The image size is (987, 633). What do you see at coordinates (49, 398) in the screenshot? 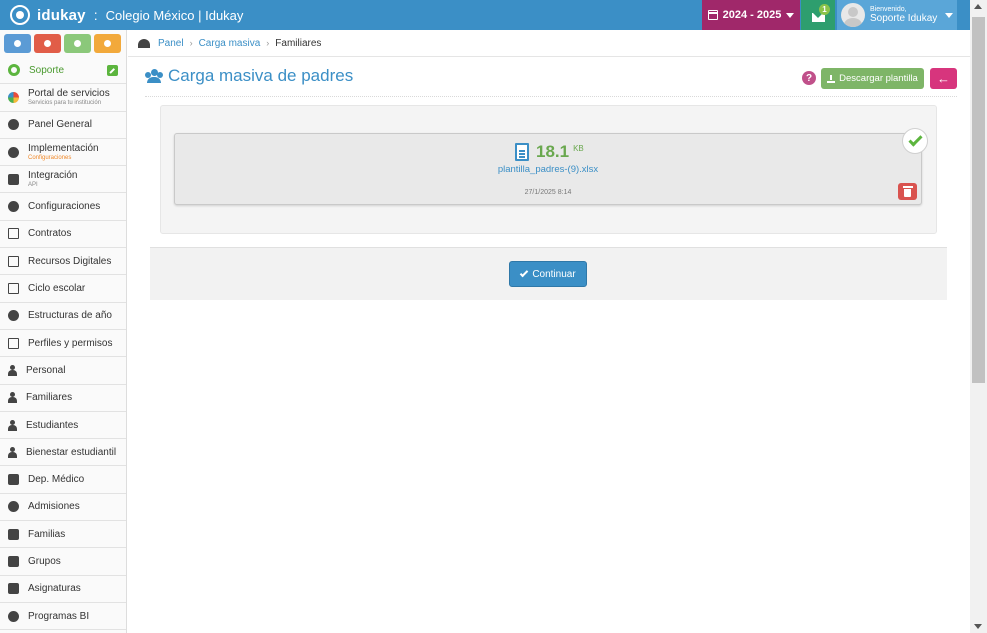
I see `sidebar-item-label: Familiares` at bounding box center [49, 398].